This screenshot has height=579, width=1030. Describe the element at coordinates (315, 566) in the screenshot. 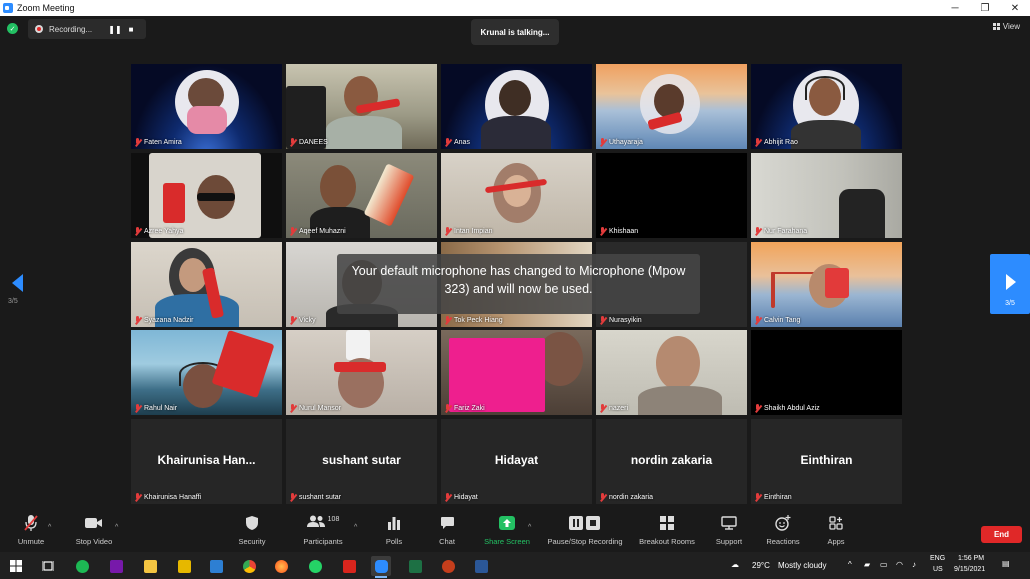

I see `whatsapp-icon` at that location.